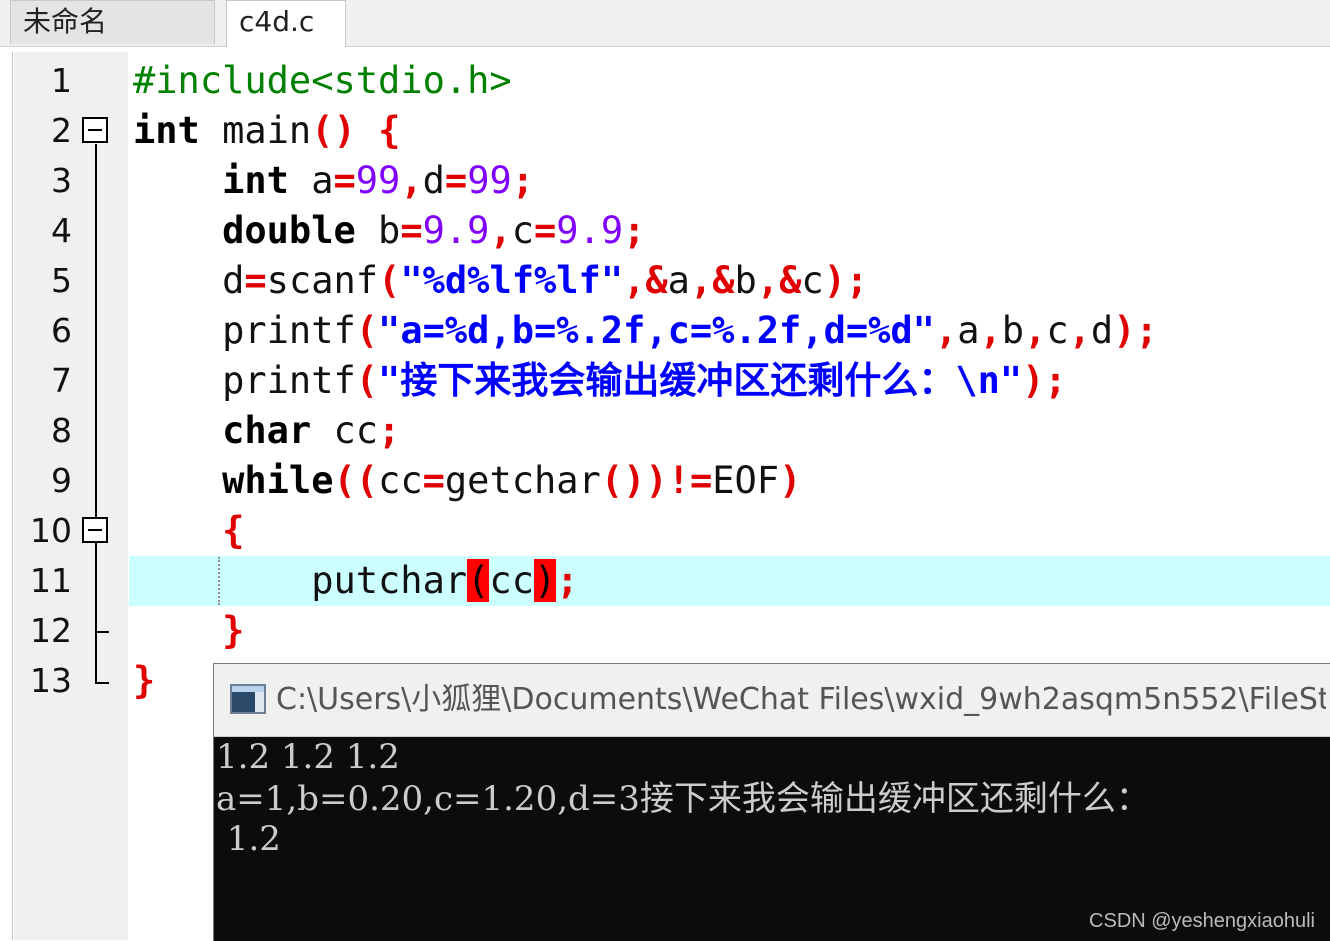 The height and width of the screenshot is (941, 1330). I want to click on code-line-2: int main() {, so click(267, 130).